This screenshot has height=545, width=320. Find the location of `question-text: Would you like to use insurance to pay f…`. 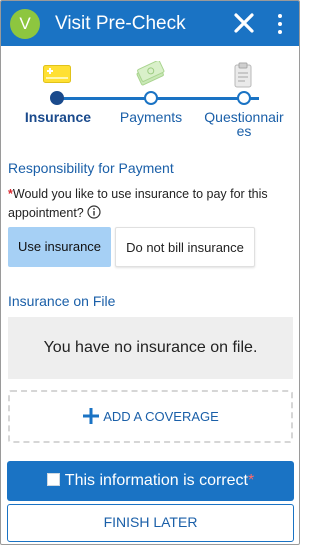

question-text: Would you like to use insurance to pay f… is located at coordinates (138, 203).